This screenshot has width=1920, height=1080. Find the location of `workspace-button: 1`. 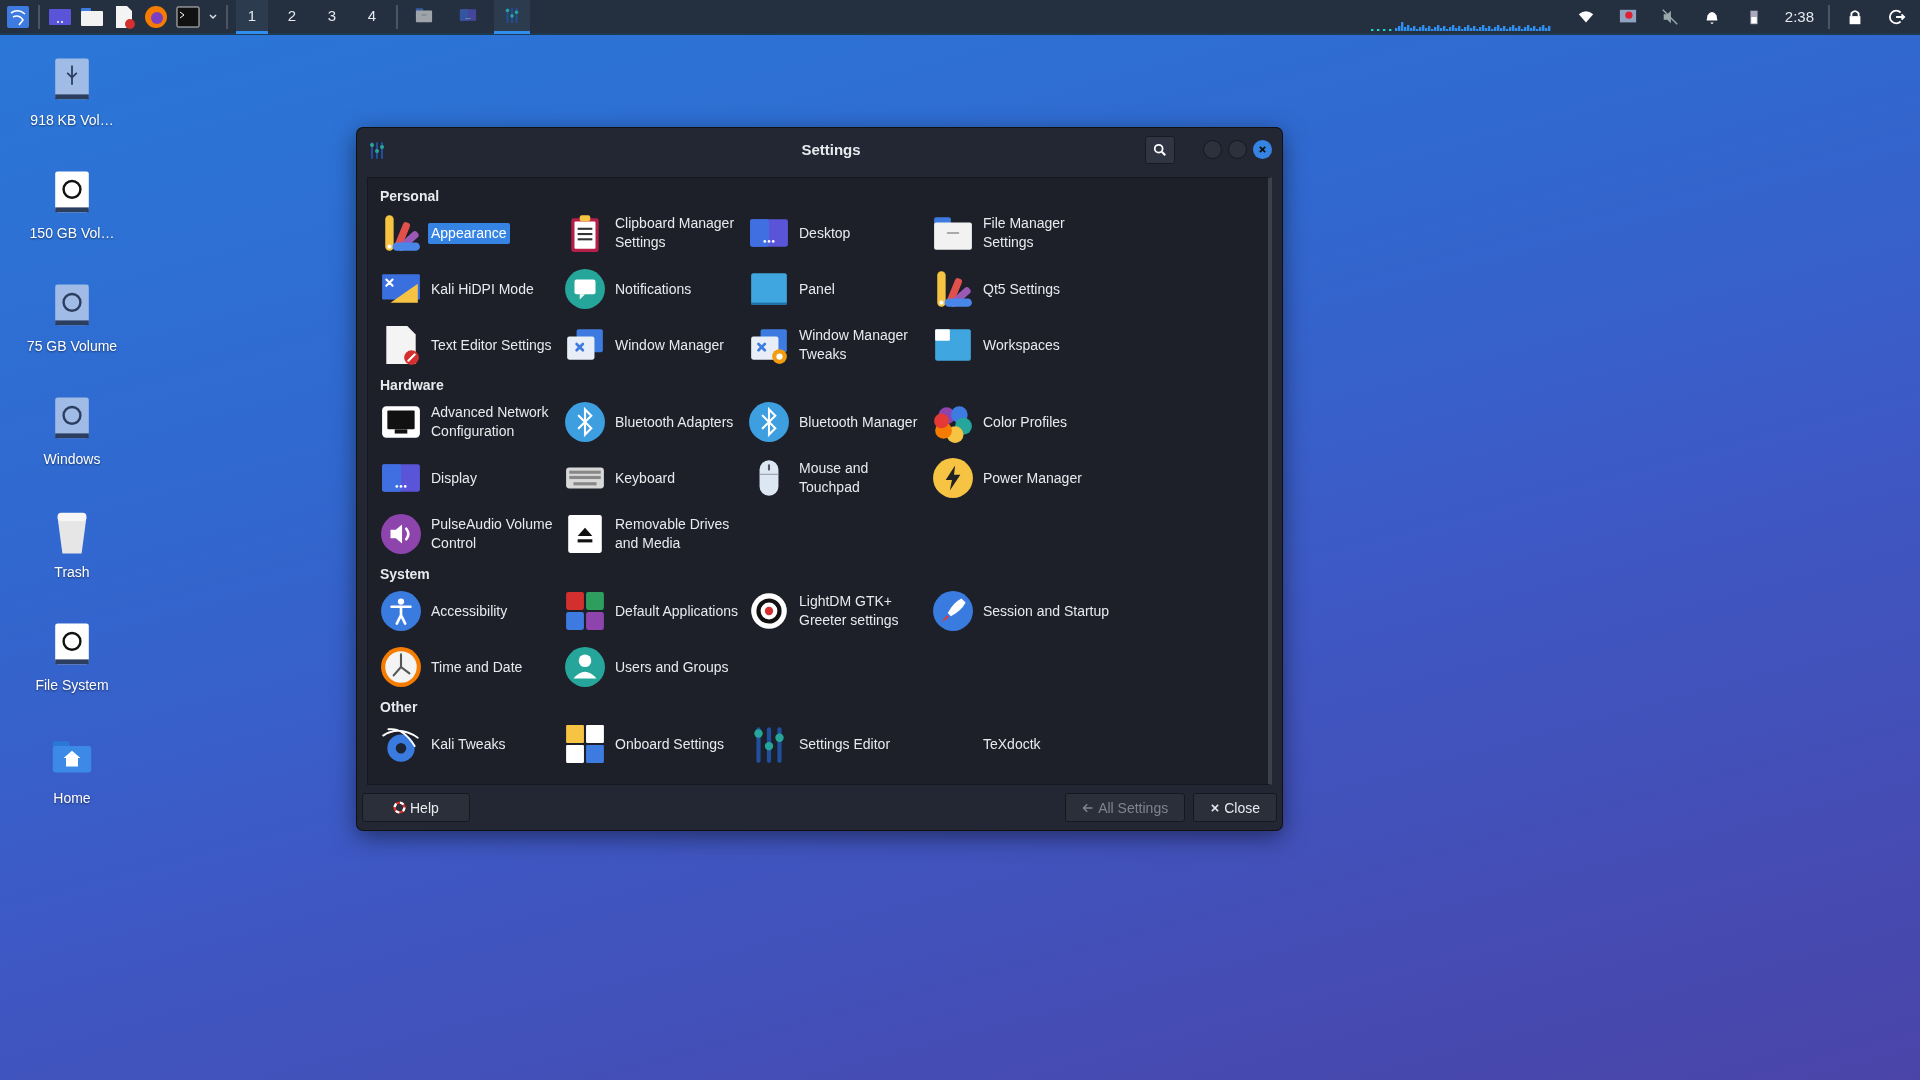

workspace-button: 1 is located at coordinates (252, 17).